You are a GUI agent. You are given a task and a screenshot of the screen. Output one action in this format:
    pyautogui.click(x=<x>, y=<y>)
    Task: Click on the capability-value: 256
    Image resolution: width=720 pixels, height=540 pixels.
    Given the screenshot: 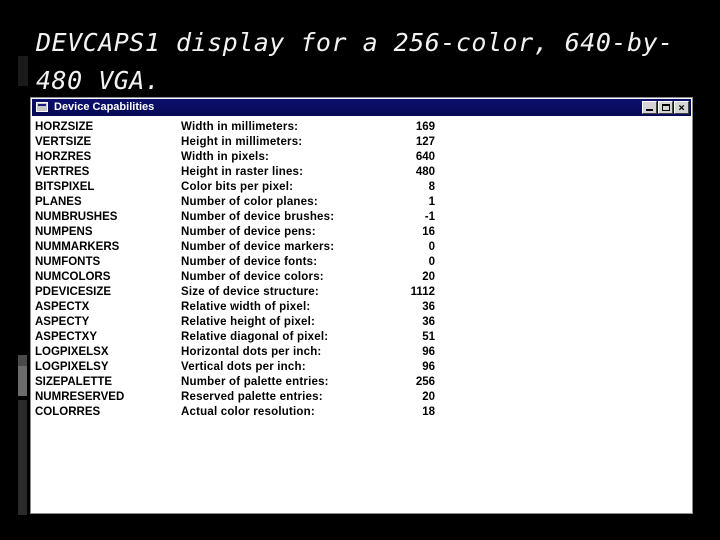 What is the action you would take?
    pyautogui.click(x=425, y=382)
    